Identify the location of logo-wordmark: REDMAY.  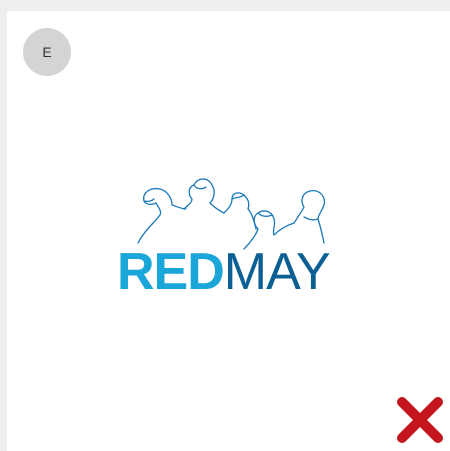
(235, 272).